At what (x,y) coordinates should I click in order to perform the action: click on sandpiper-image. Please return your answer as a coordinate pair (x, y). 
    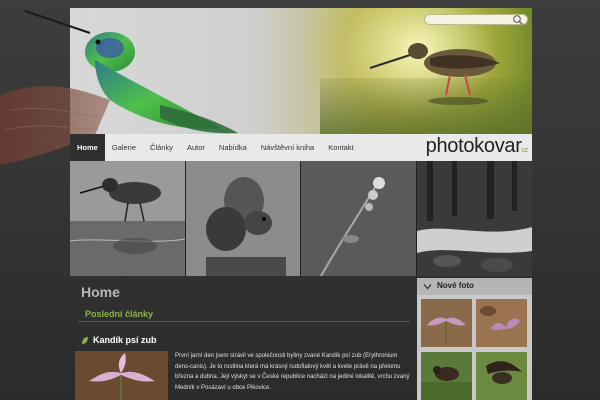
    Looking at the image, I should click on (435, 74).